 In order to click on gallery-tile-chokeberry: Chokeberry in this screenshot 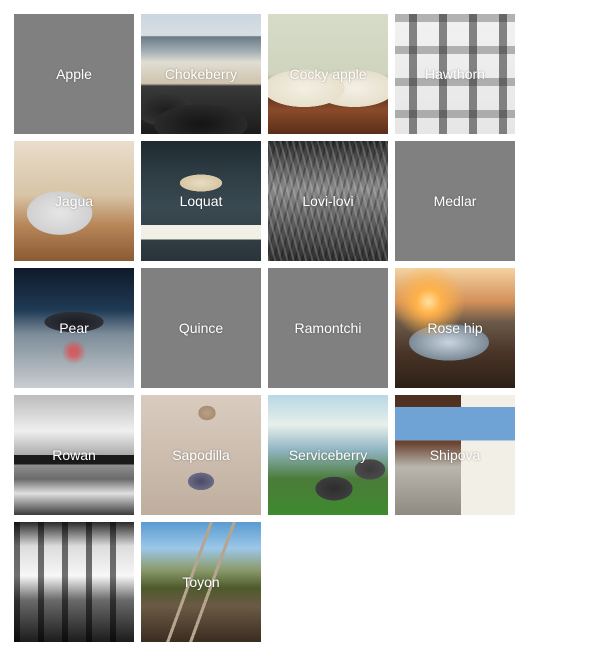, I will do `click(201, 74)`.